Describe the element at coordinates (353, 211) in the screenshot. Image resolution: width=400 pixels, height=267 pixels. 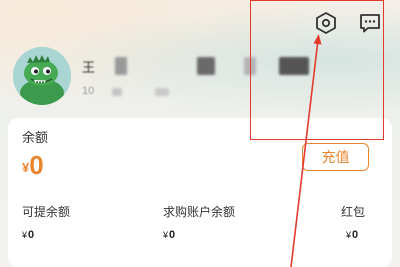
I see `red-packet-label: 红包` at that location.